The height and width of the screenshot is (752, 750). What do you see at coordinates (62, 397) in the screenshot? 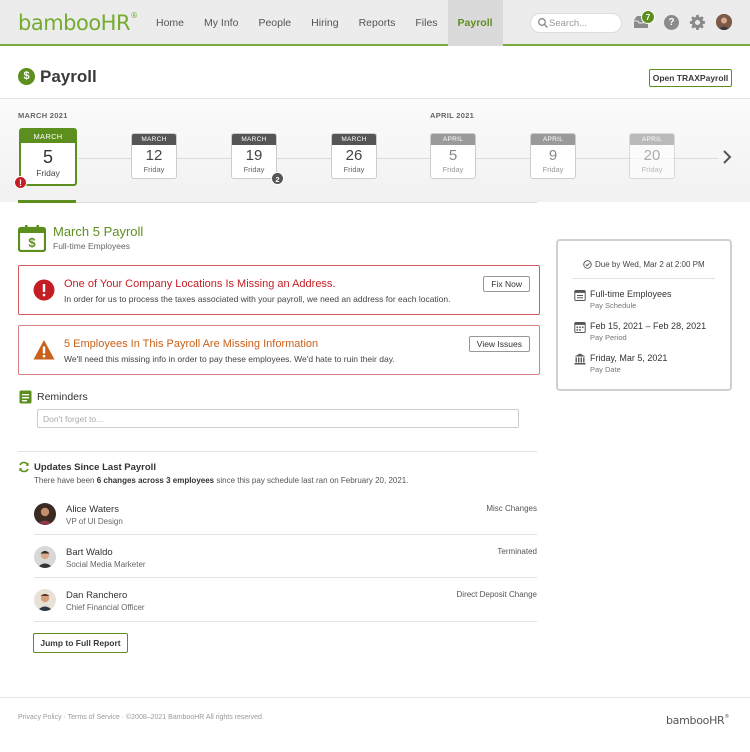
I see `reminders-title: Reminders` at bounding box center [62, 397].